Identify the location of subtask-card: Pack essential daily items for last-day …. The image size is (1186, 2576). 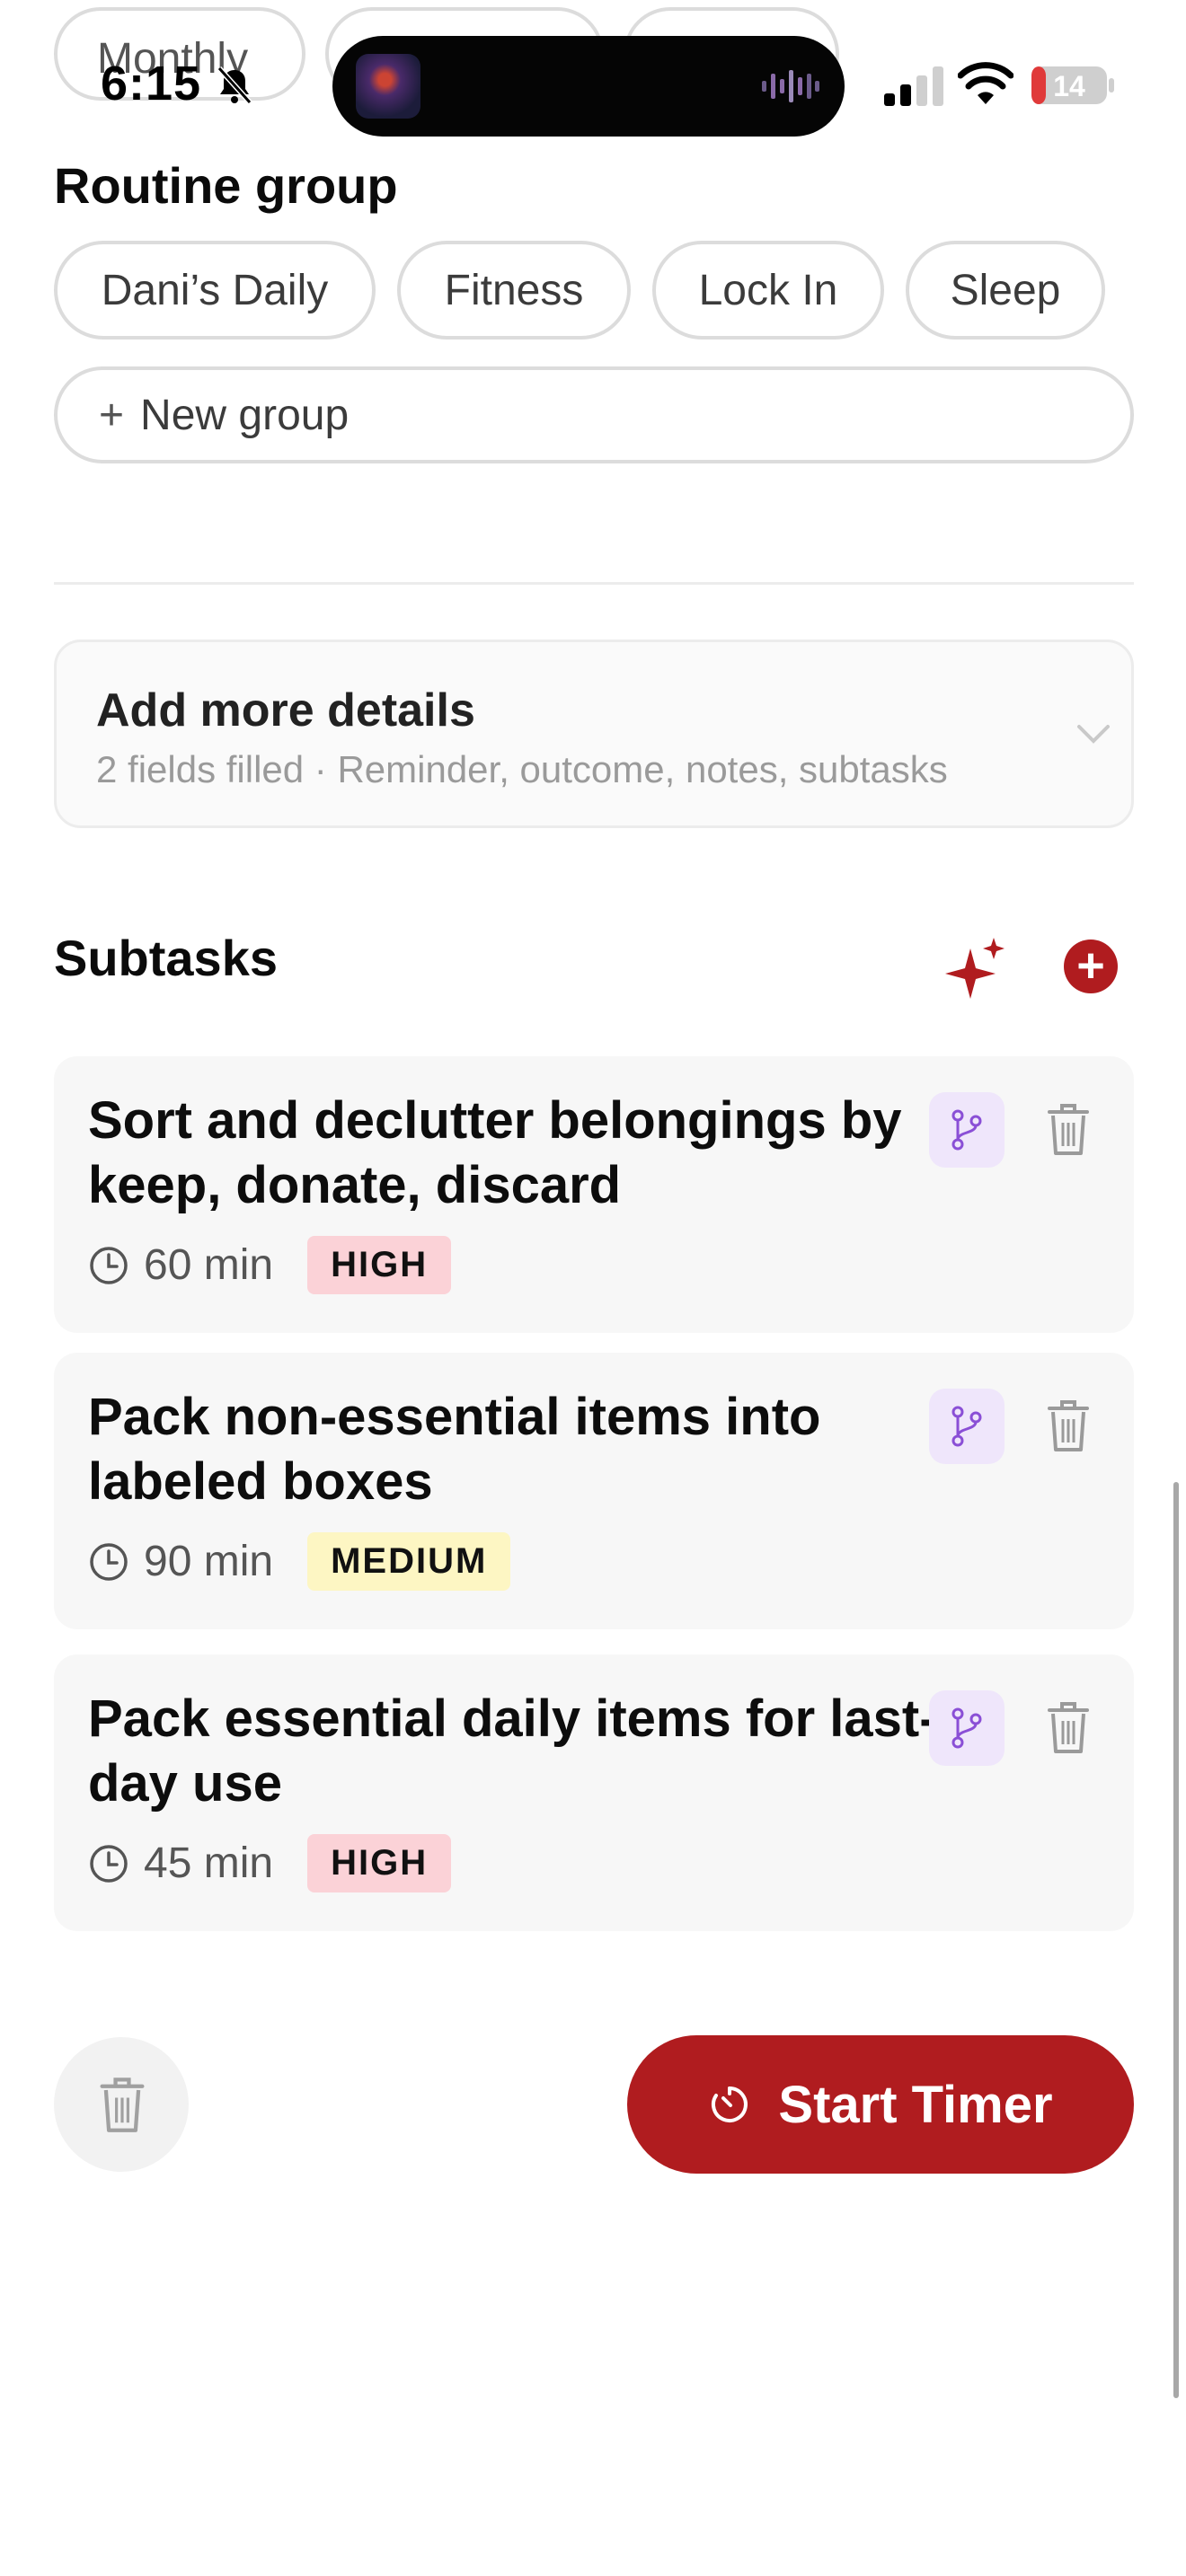
(594, 1792).